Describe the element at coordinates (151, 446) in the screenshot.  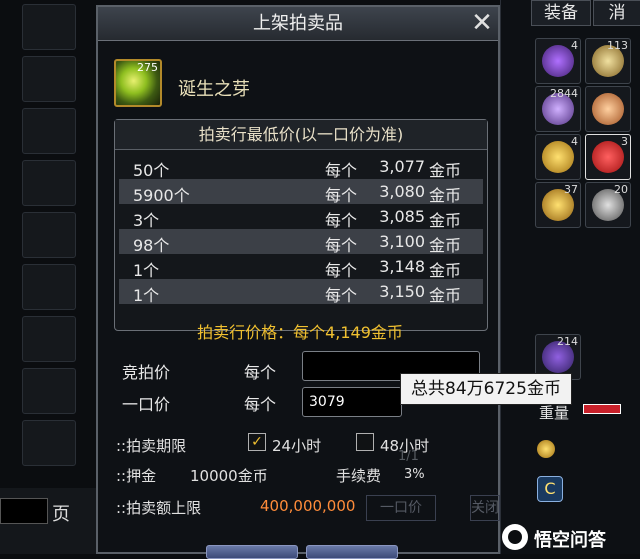
I see `duration-label: ::拍卖期限` at that location.